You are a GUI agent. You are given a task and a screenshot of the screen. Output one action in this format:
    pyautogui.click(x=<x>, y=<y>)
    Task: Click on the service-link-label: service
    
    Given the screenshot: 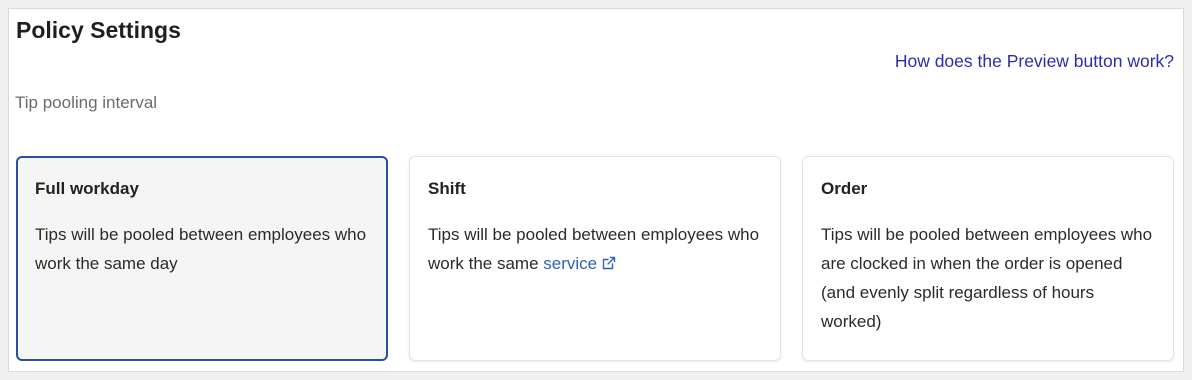 What is the action you would take?
    pyautogui.click(x=570, y=263)
    